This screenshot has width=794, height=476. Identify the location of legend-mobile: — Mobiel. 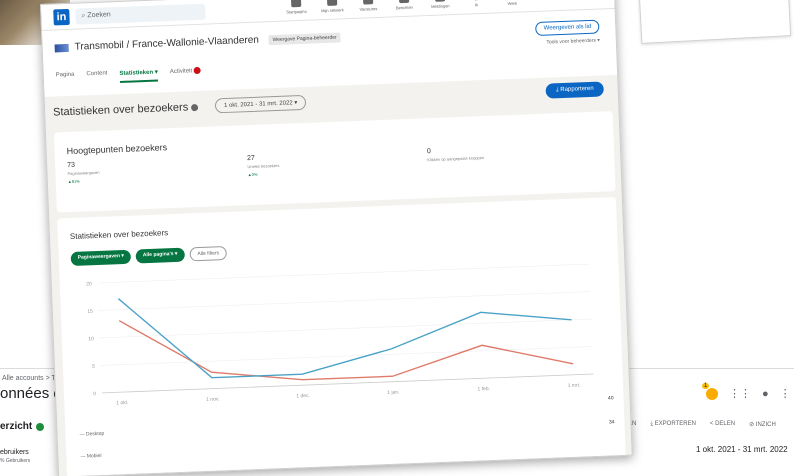
(90, 456).